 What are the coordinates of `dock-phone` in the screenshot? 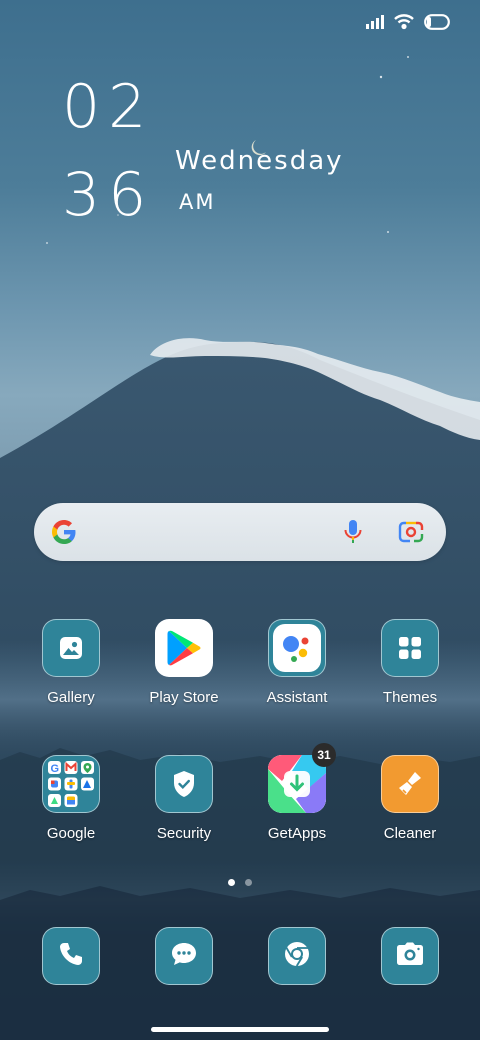 It's located at (71, 956).